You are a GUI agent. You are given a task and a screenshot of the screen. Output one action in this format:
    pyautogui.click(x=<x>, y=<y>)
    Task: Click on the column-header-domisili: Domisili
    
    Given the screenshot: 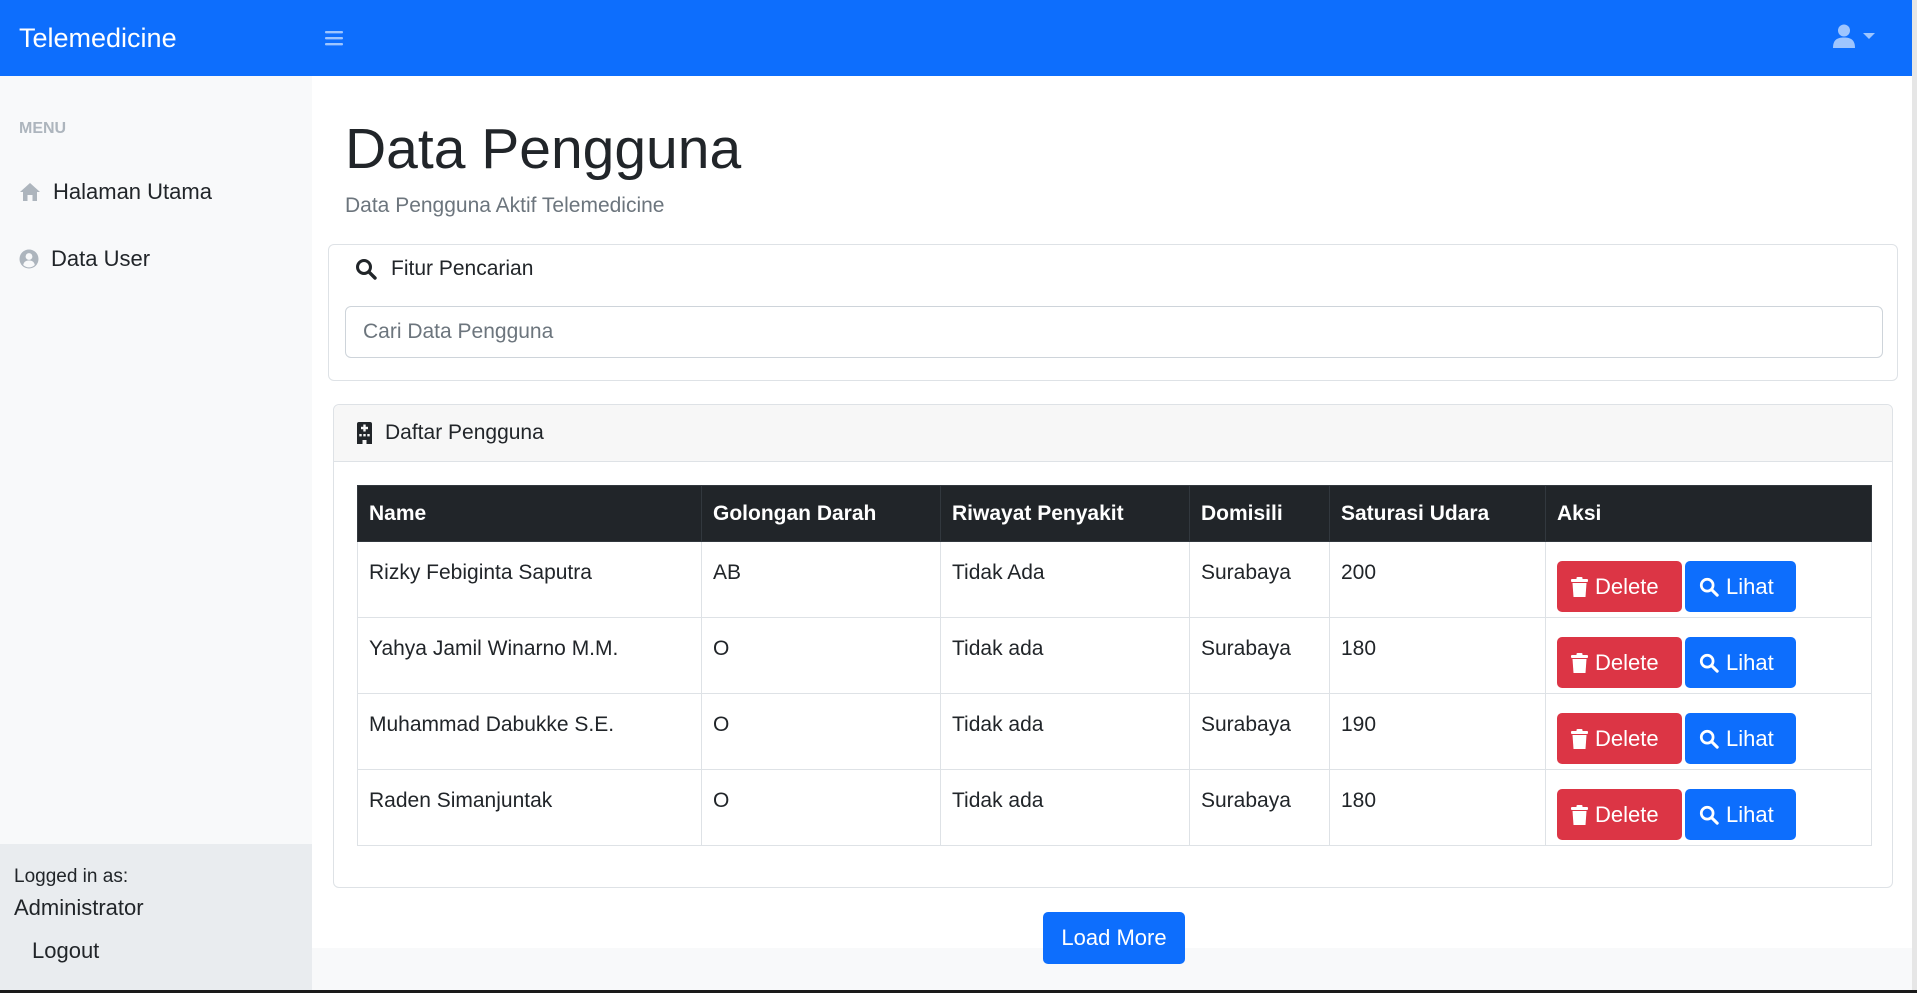 What is the action you would take?
    pyautogui.click(x=1259, y=513)
    